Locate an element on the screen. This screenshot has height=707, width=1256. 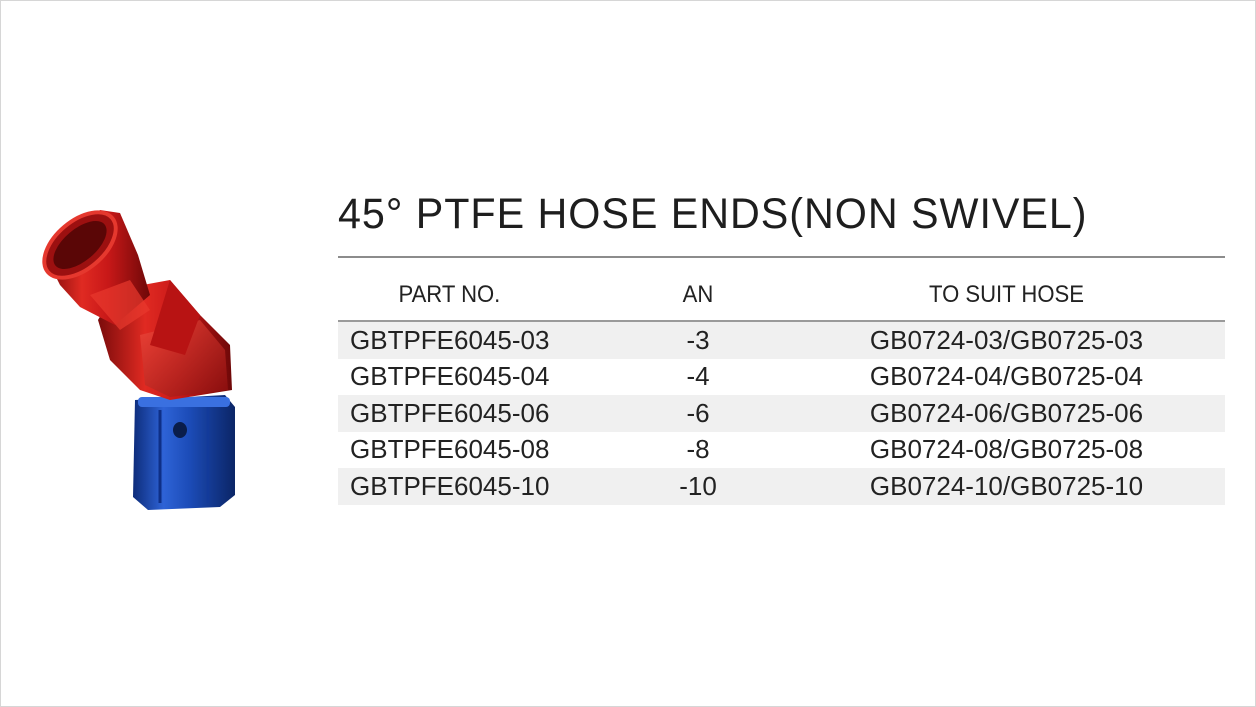
cell-an: -10 is located at coordinates (698, 485).